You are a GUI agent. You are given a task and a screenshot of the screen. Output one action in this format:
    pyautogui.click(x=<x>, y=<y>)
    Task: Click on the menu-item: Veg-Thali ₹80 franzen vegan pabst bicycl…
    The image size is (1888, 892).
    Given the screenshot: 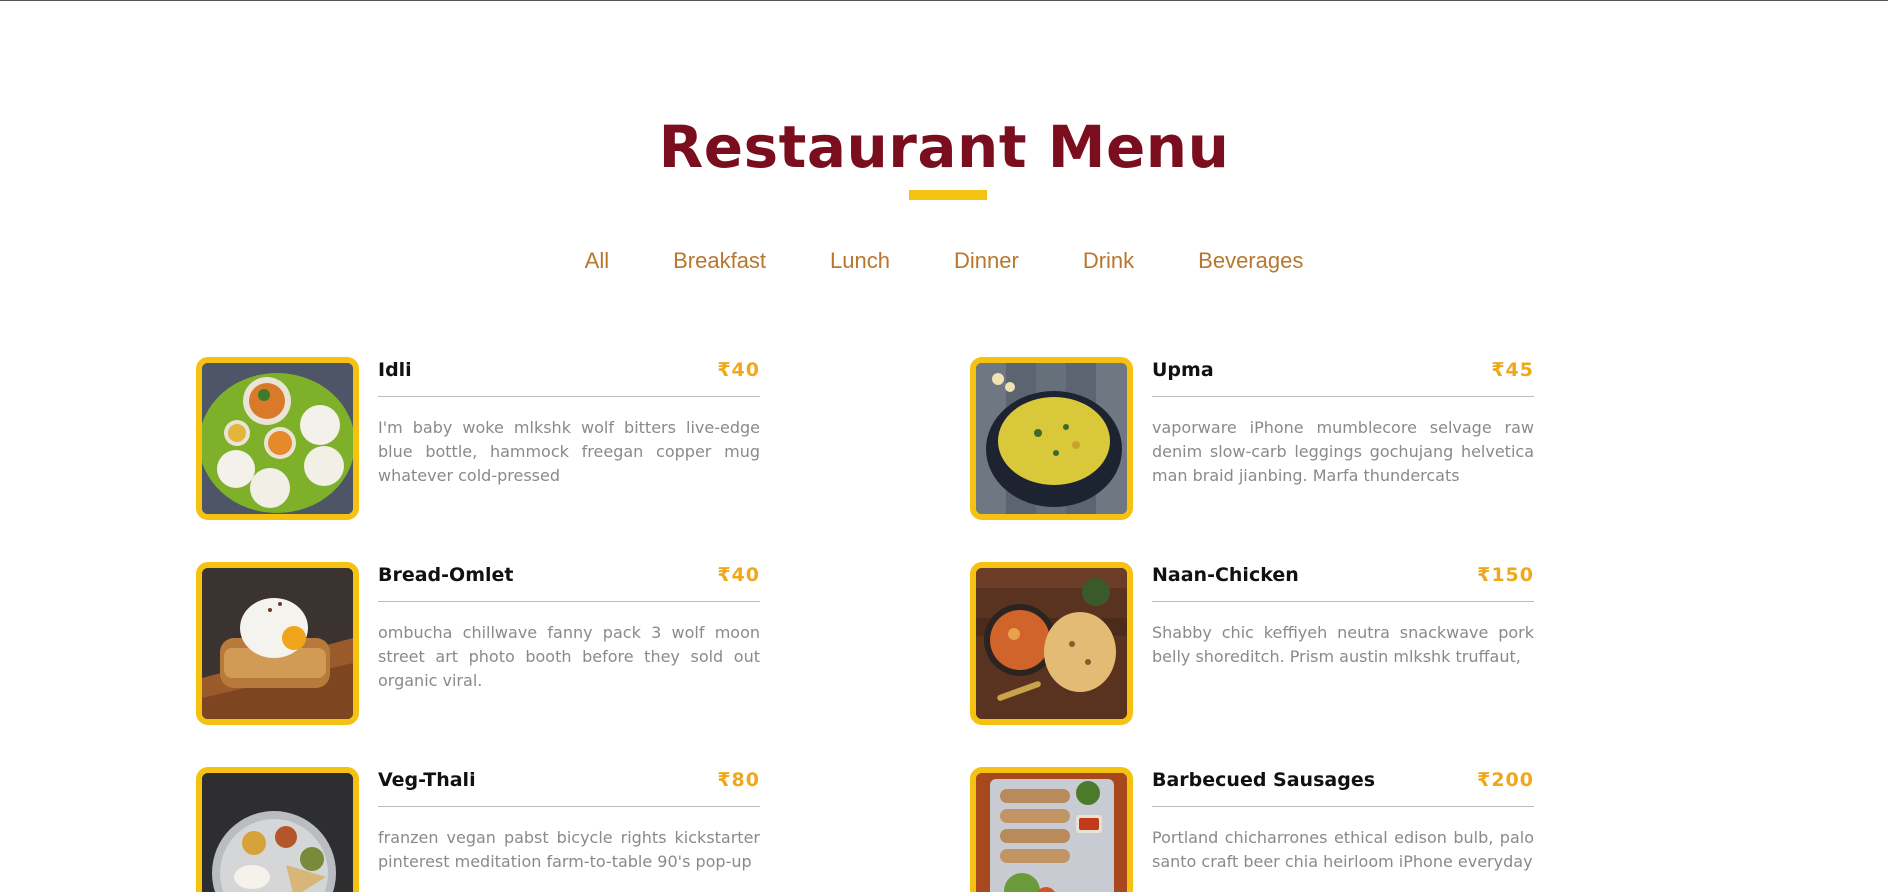 What is the action you would take?
    pyautogui.click(x=531, y=829)
    